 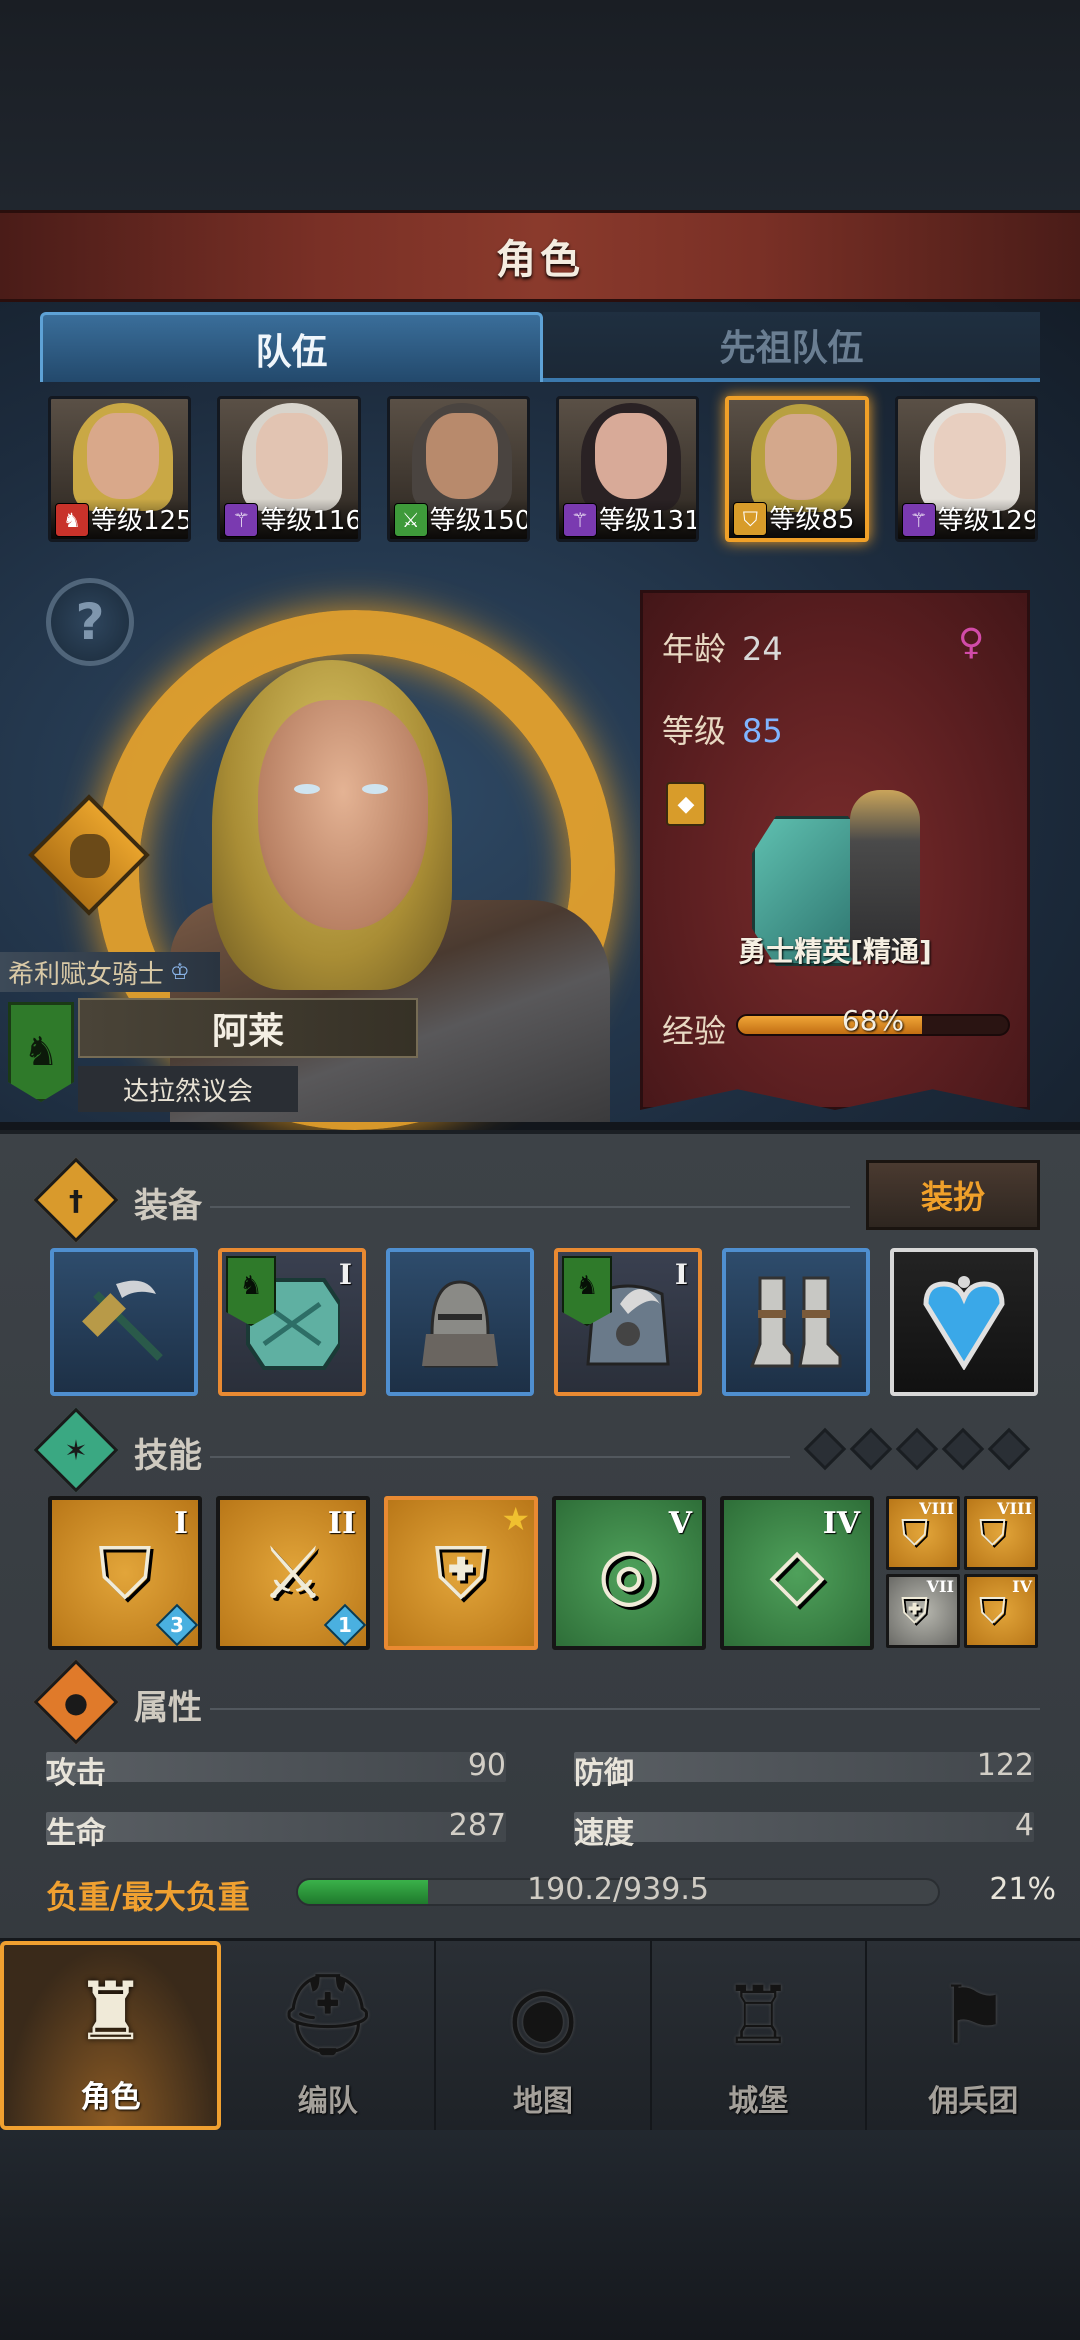 What do you see at coordinates (762, 649) in the screenshot?
I see `age-value: 24` at bounding box center [762, 649].